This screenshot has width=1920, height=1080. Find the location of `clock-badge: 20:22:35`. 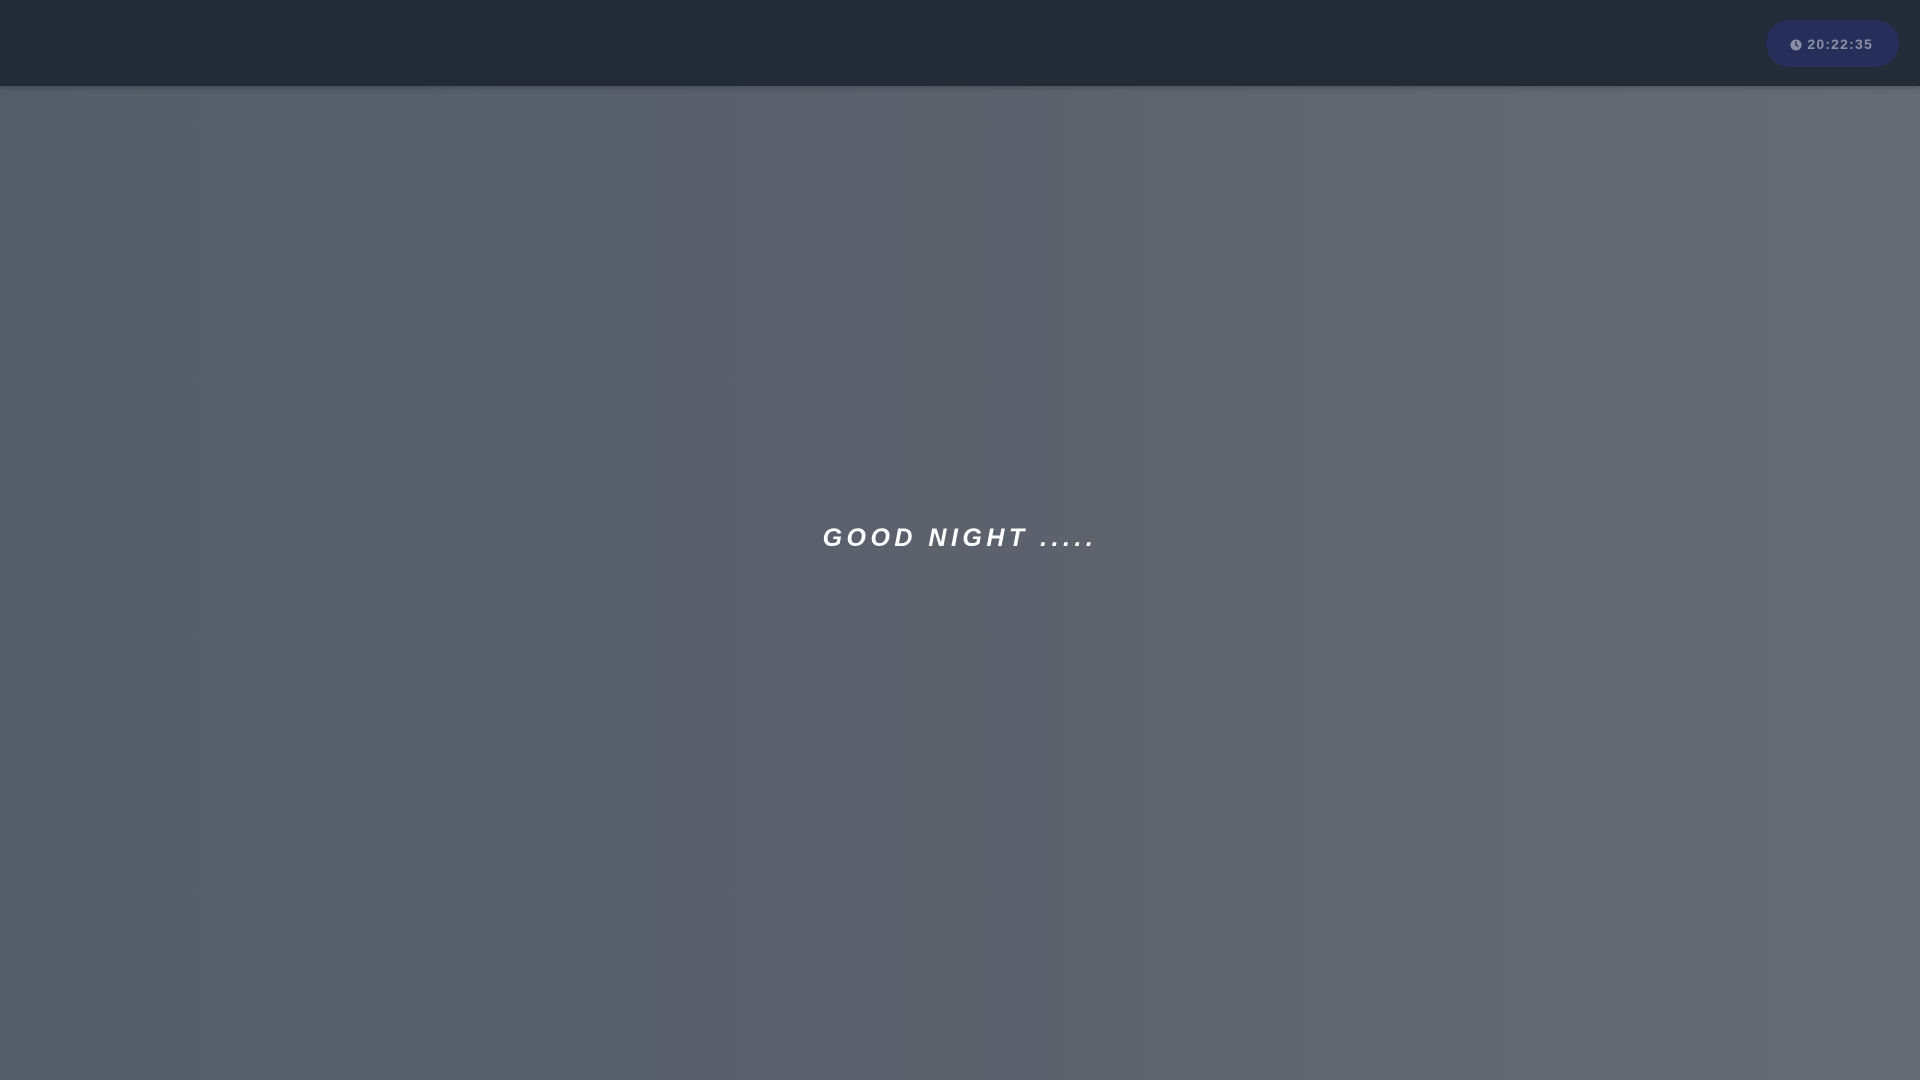

clock-badge: 20:22:35 is located at coordinates (1832, 43).